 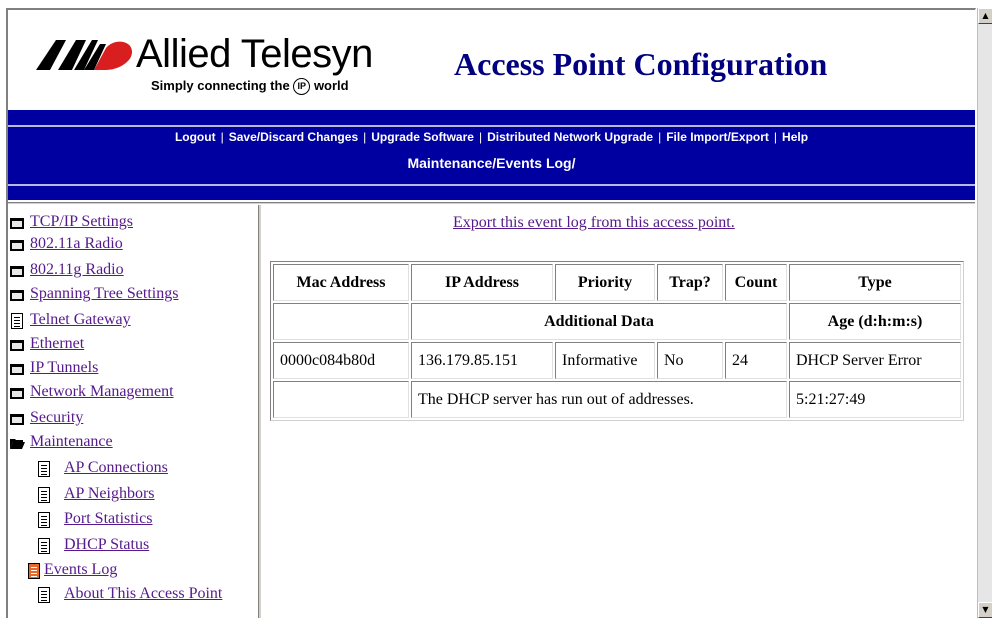 What do you see at coordinates (341, 321) in the screenshot?
I see `subheader-blank` at bounding box center [341, 321].